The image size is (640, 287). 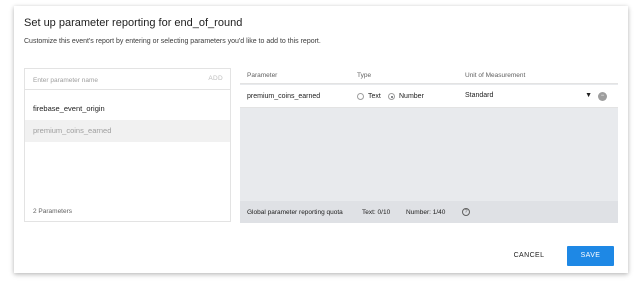 What do you see at coordinates (479, 95) in the screenshot?
I see `unit-value: Standard` at bounding box center [479, 95].